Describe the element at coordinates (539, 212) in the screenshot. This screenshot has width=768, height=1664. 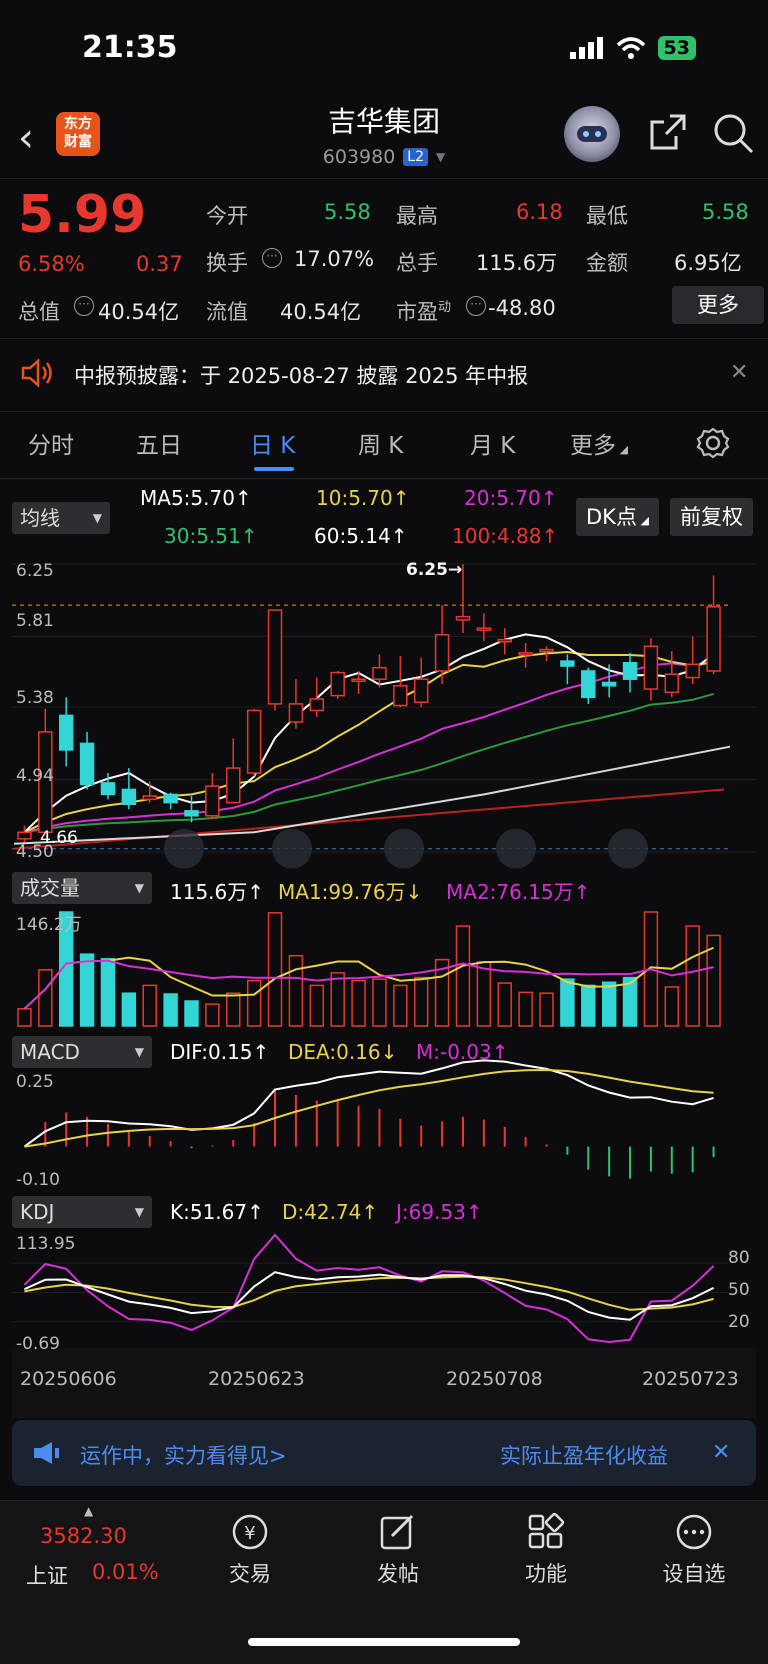
I see `high-value: 6.18` at that location.